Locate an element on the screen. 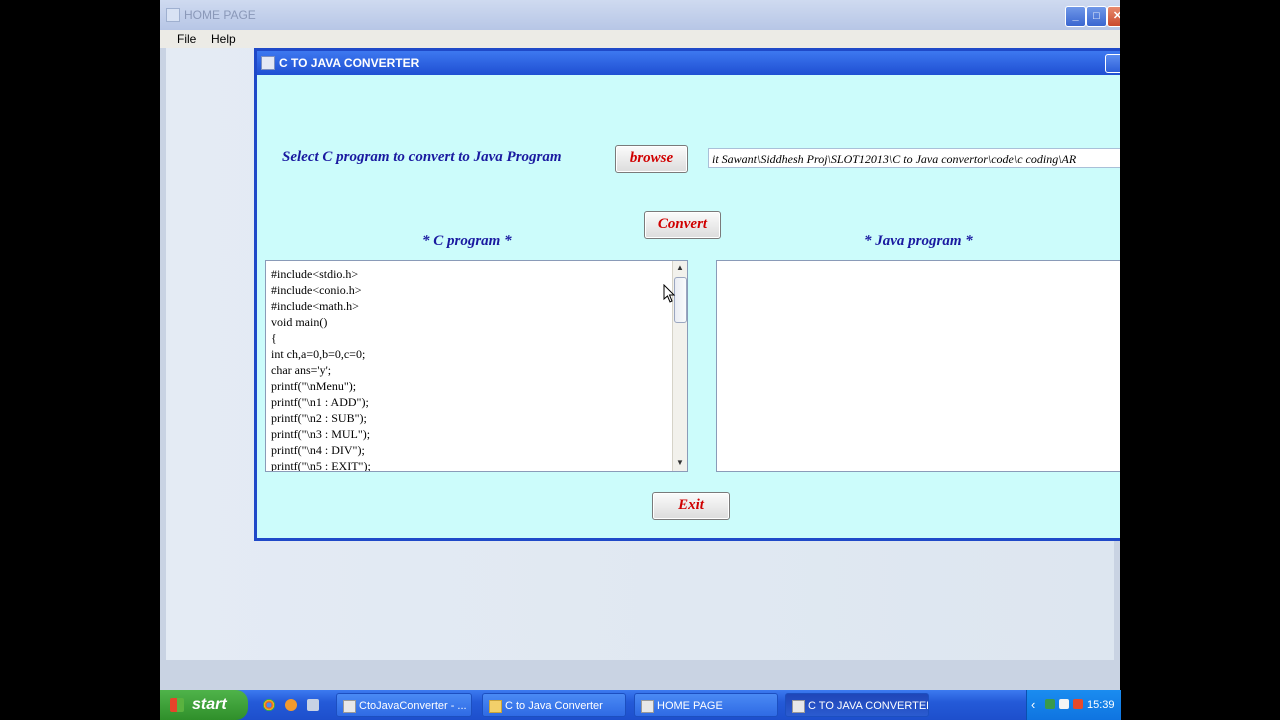 The image size is (1280, 720). taskbar-item: C to Java Converter is located at coordinates (554, 705).